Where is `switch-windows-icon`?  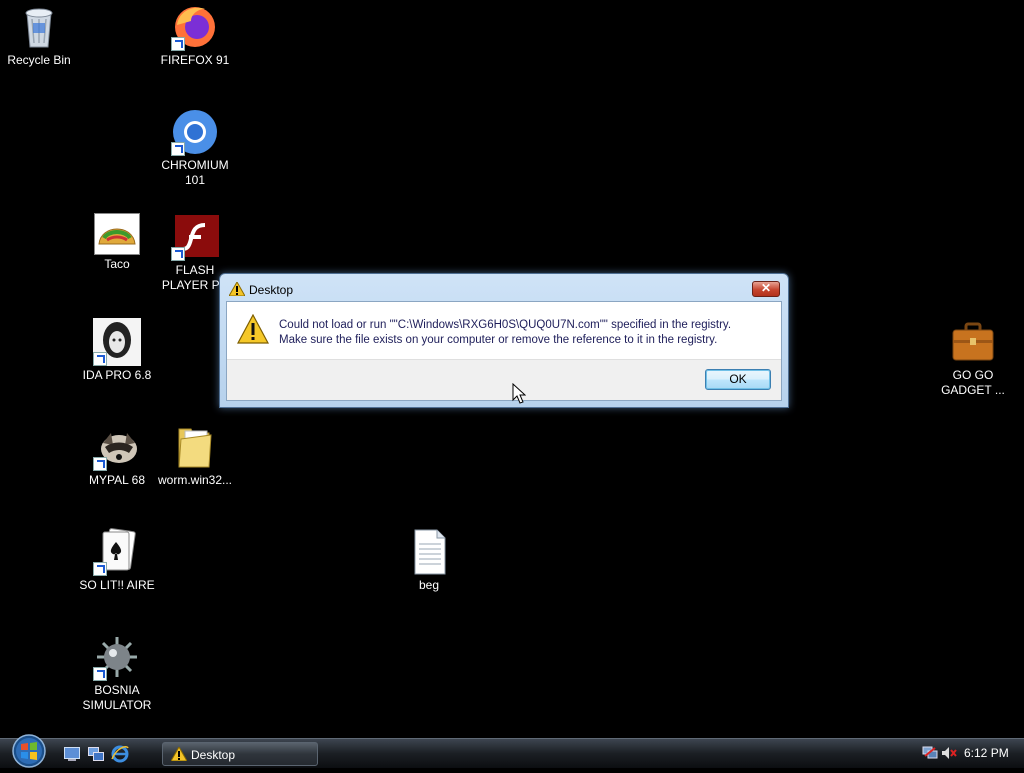 switch-windows-icon is located at coordinates (96, 754).